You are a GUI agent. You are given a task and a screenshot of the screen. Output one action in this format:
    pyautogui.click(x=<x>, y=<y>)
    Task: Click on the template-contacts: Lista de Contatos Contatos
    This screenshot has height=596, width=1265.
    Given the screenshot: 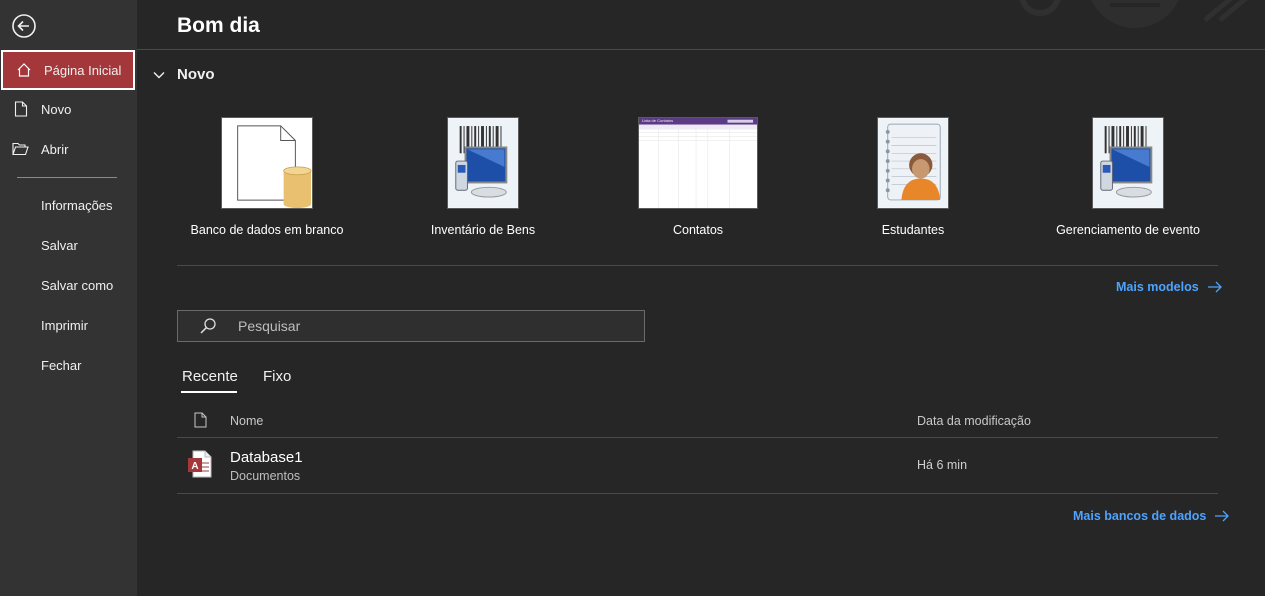 What is the action you would take?
    pyautogui.click(x=698, y=177)
    